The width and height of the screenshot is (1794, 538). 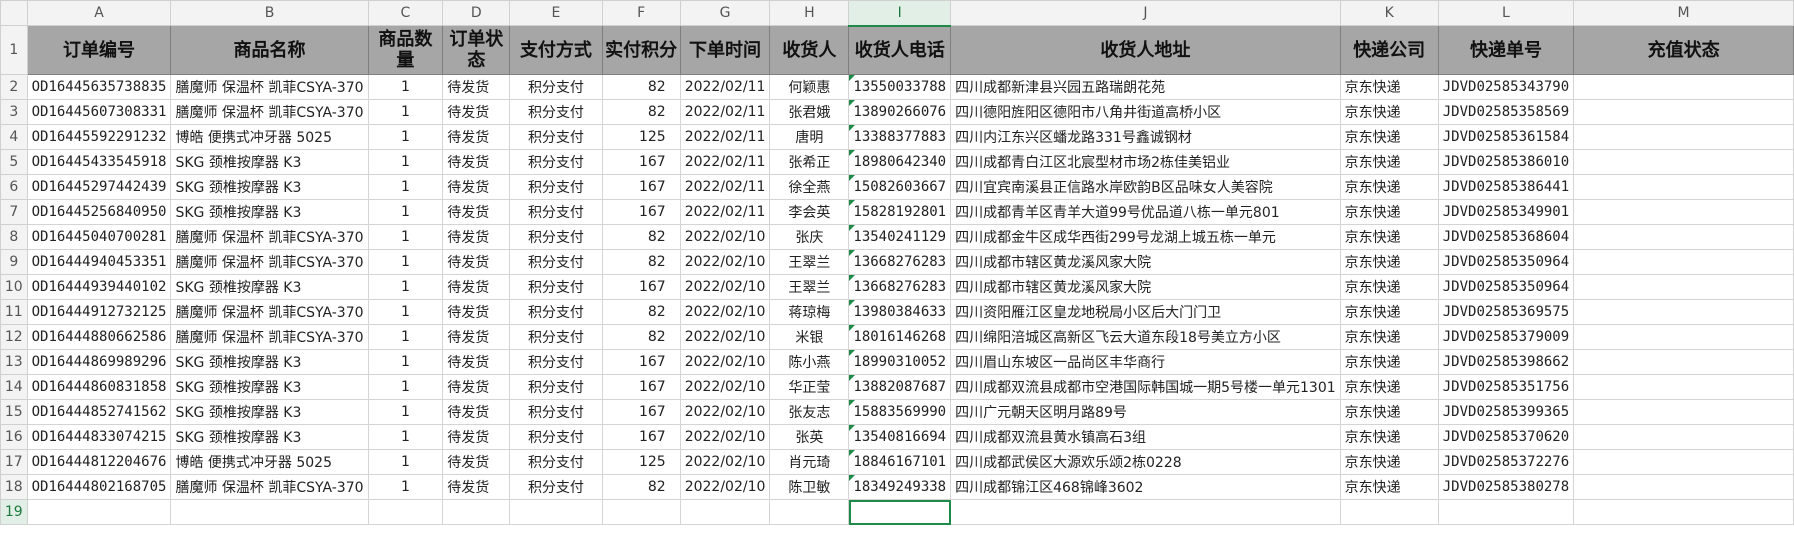 What do you see at coordinates (1389, 50) in the screenshot?
I see `header-cell: 快递公司` at bounding box center [1389, 50].